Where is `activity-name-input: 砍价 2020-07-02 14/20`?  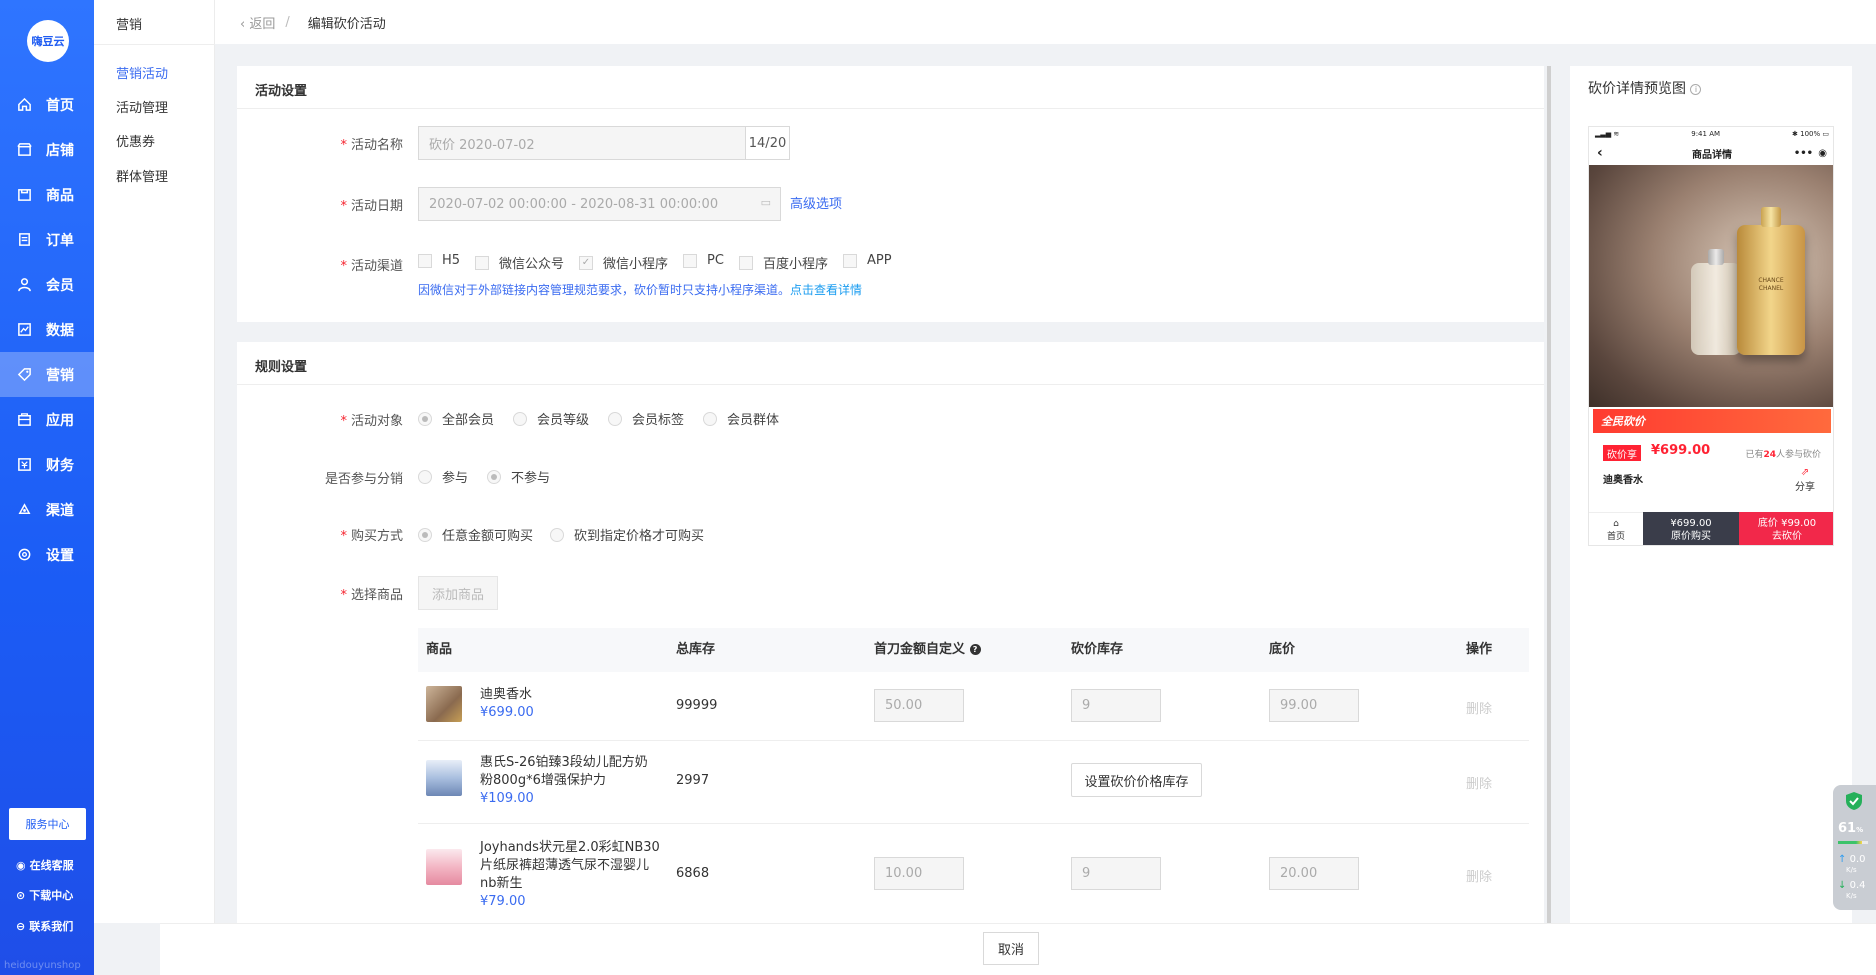
activity-name-input: 砍价 2020-07-02 14/20 is located at coordinates (604, 143).